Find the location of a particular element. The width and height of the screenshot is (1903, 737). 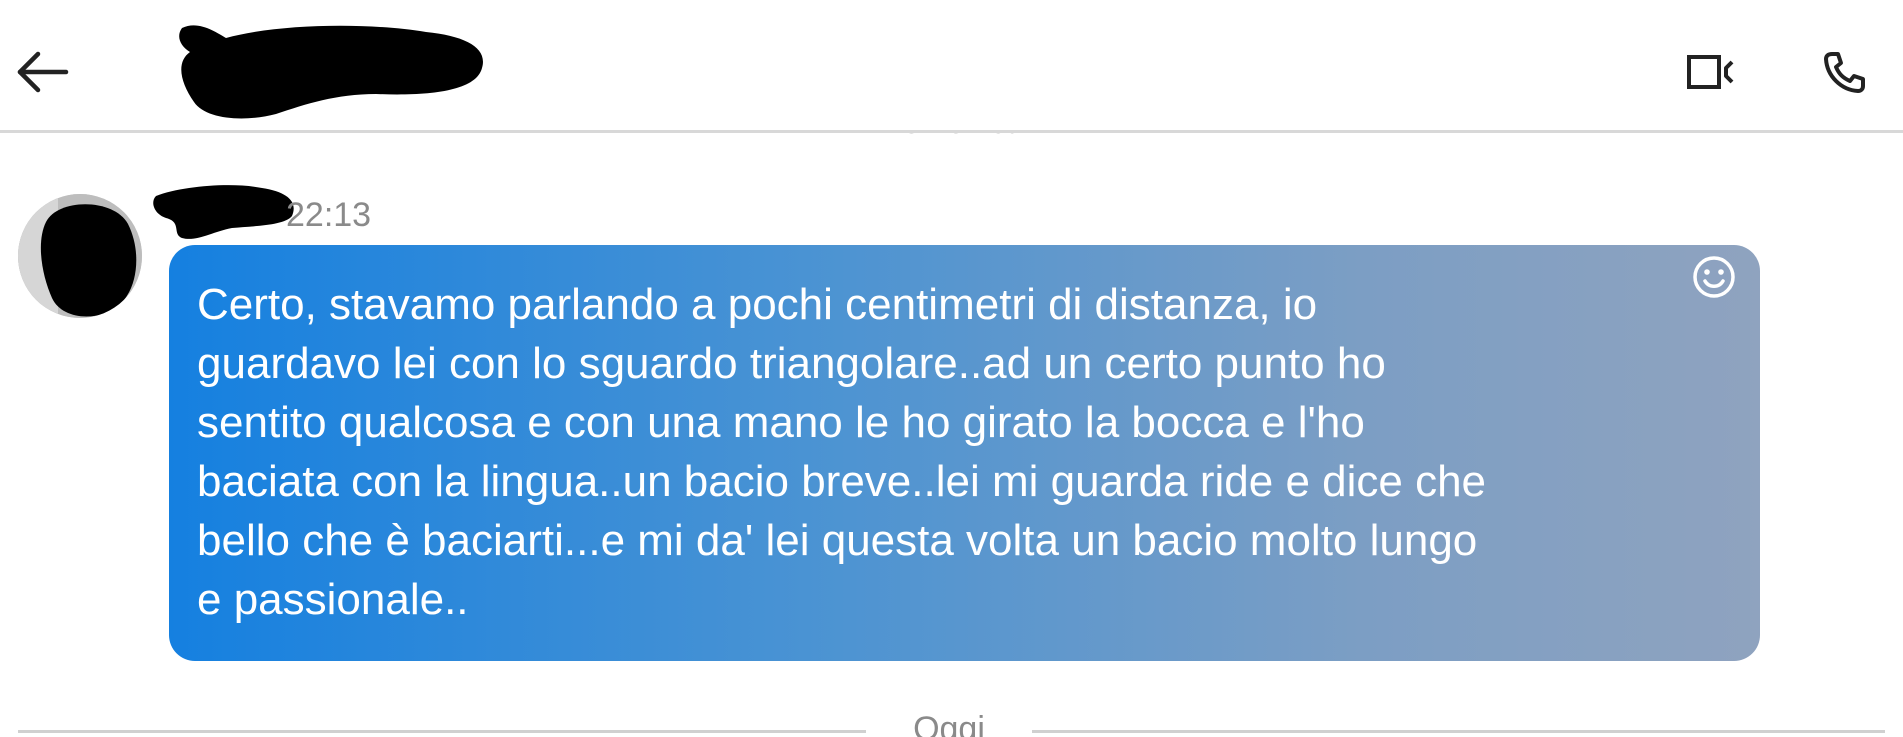

message-time: 22:13 is located at coordinates (329, 215).